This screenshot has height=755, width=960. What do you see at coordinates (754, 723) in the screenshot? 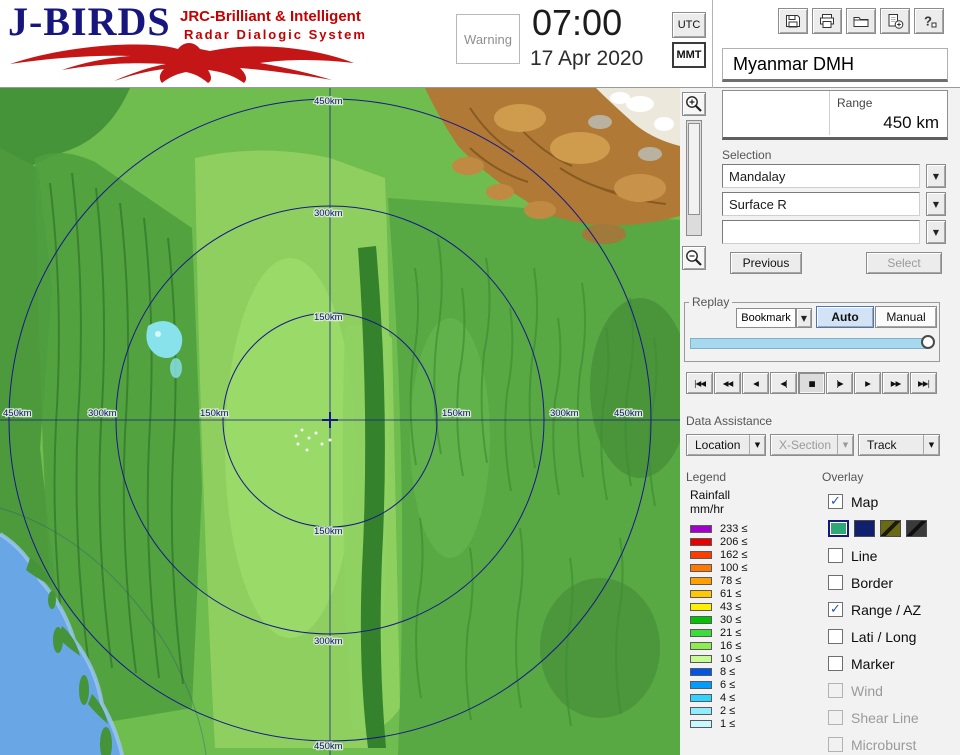
I see `legend-row: 1 ≤` at bounding box center [754, 723].